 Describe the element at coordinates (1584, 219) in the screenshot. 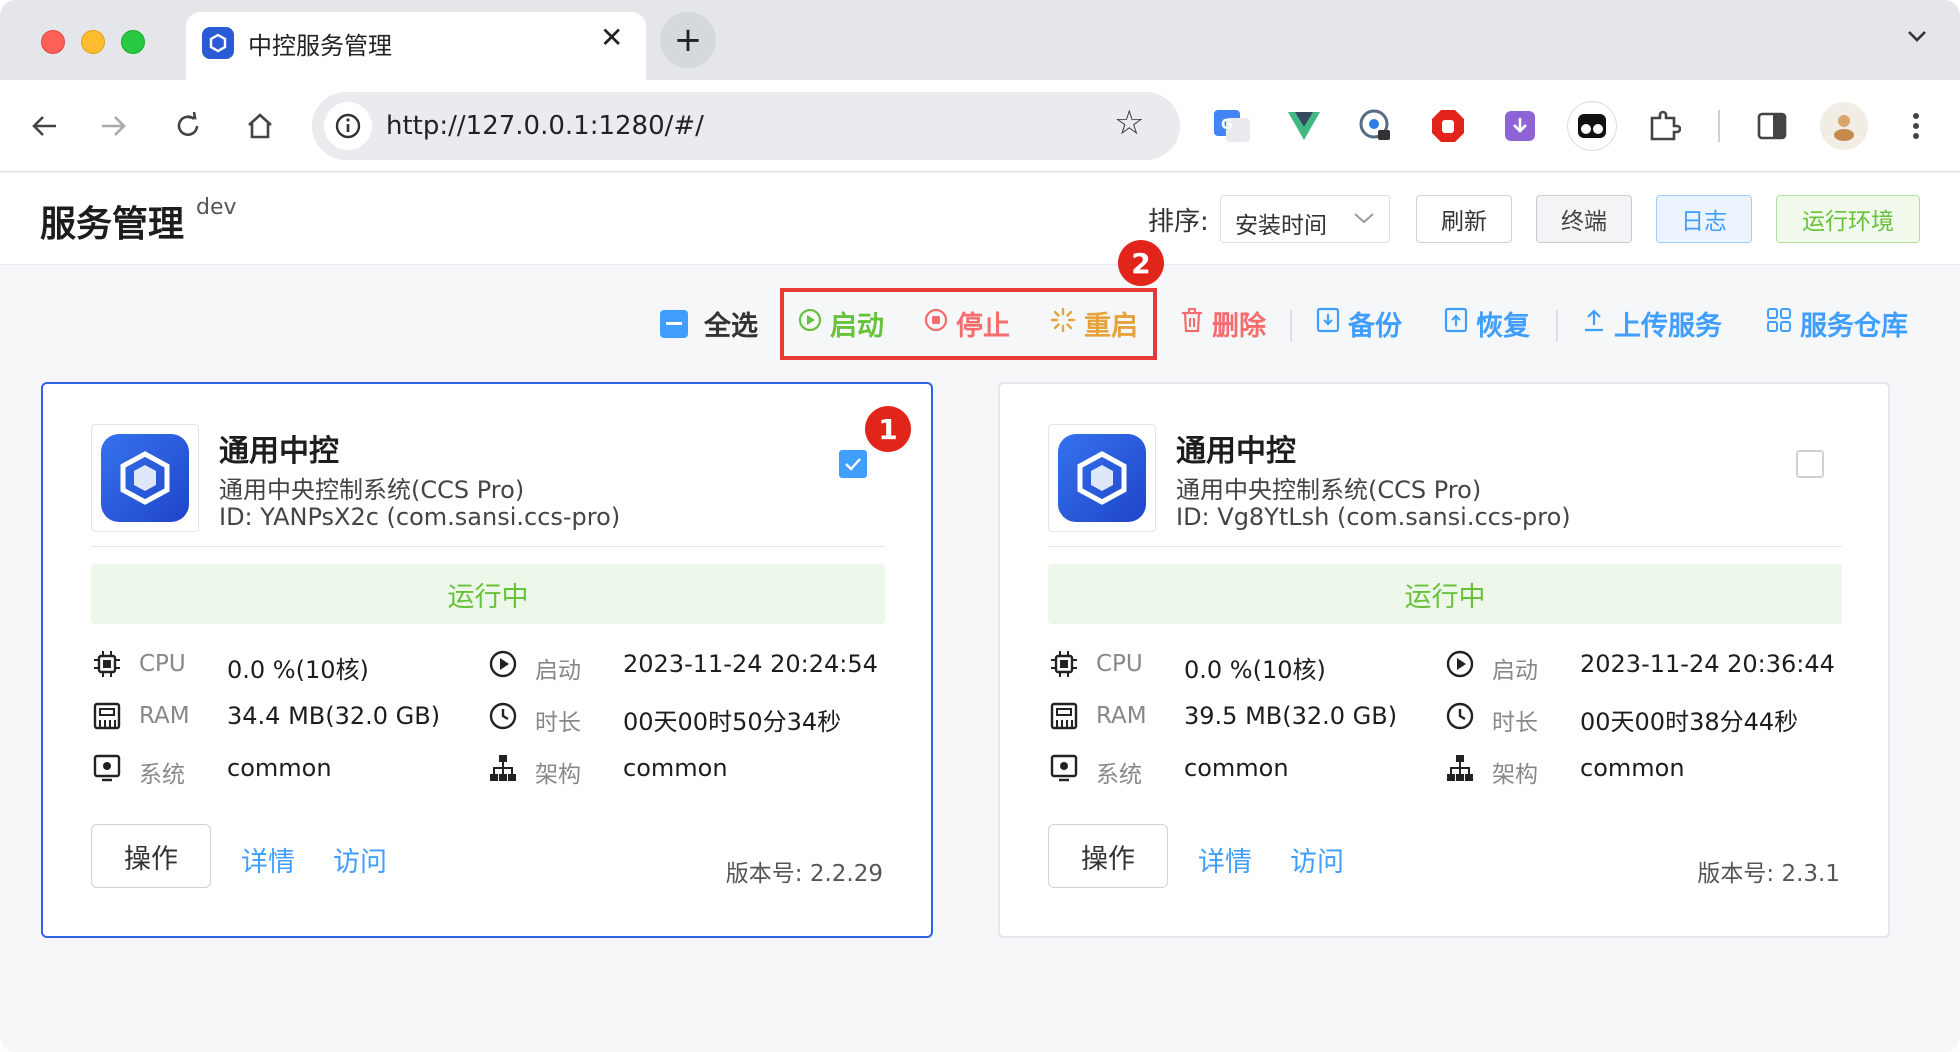

I see `terminal-button: 终端` at that location.